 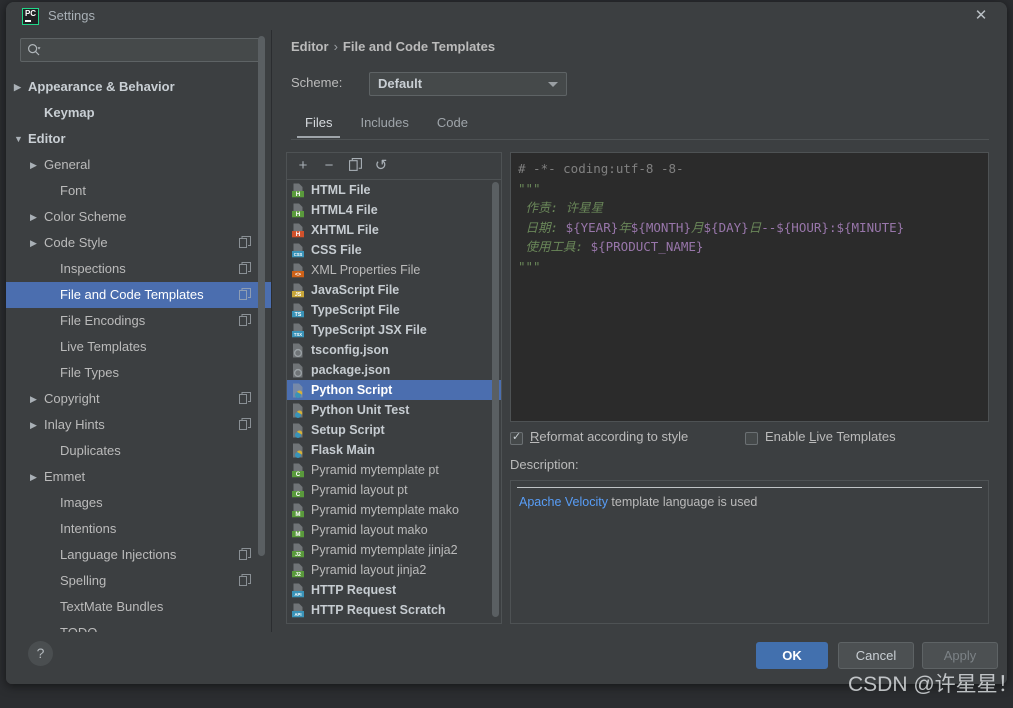 I want to click on template-label: XHTML File, so click(x=345, y=230).